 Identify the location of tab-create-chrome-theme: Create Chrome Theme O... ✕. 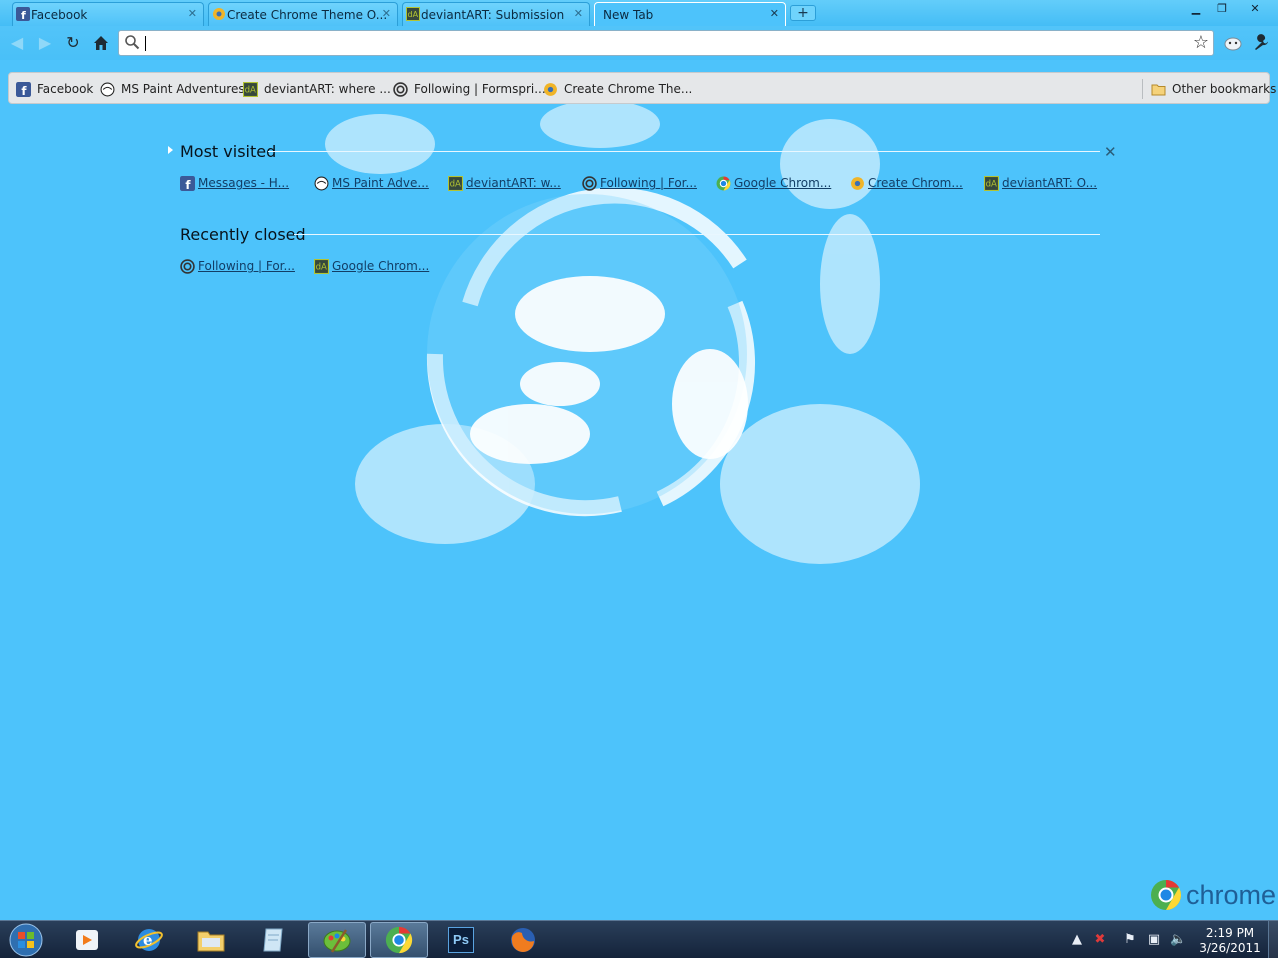
(303, 14).